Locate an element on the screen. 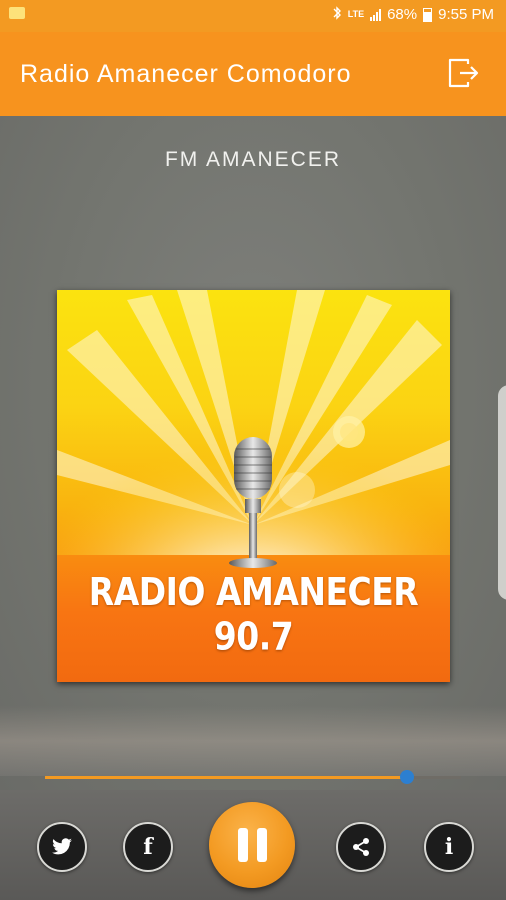 Image resolution: width=506 pixels, height=900 pixels. artwork-title: RADIO AMANECER 90.7 is located at coordinates (253, 614).